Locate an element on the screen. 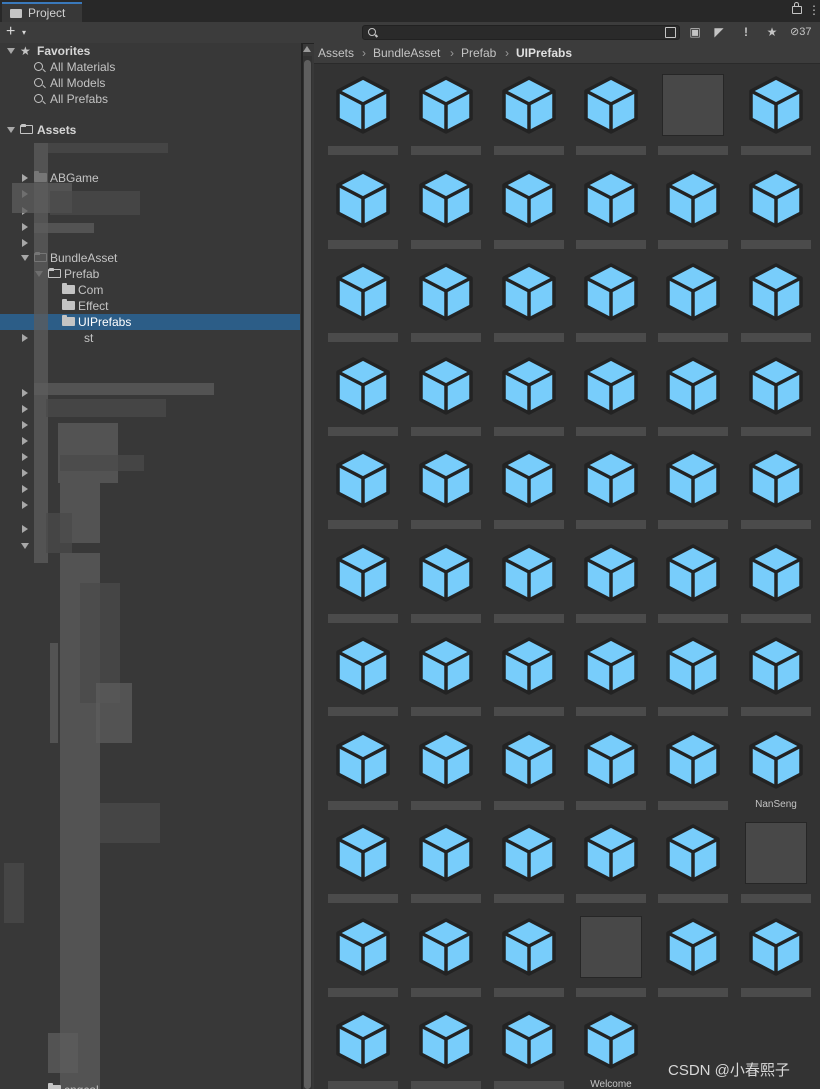 The image size is (820, 1089). scroll-up-arrow-icon is located at coordinates (307, 49).